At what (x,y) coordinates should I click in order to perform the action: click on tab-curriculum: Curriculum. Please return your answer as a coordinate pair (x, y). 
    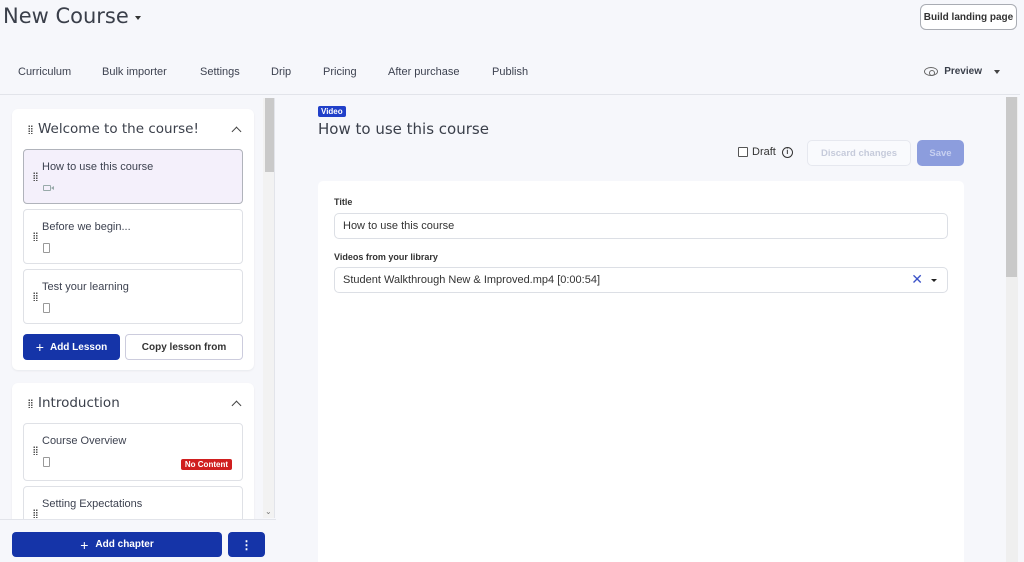
    Looking at the image, I should click on (44, 72).